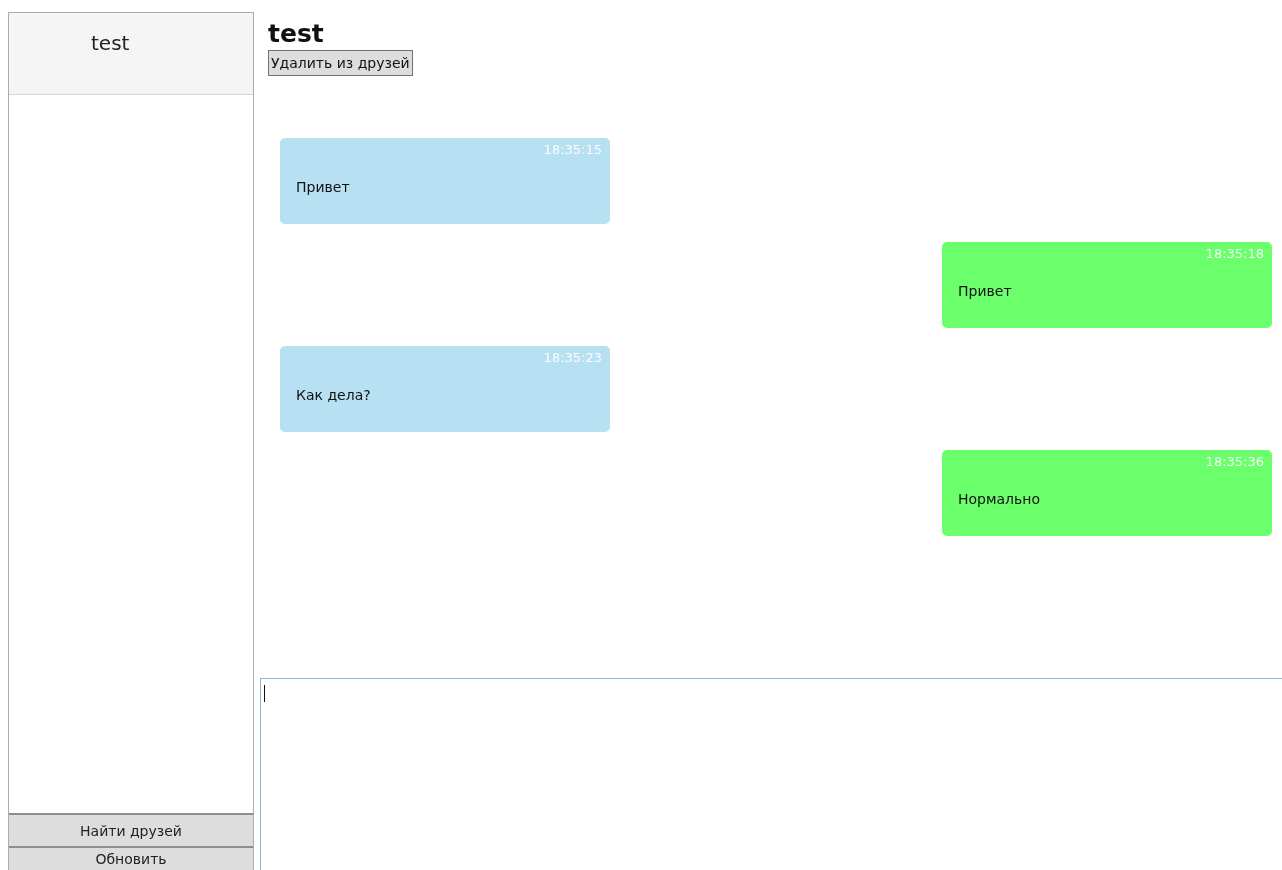 Image resolution: width=1282 pixels, height=870 pixels. Describe the element at coordinates (1234, 461) in the screenshot. I see `message-time: 18:35:36` at that location.